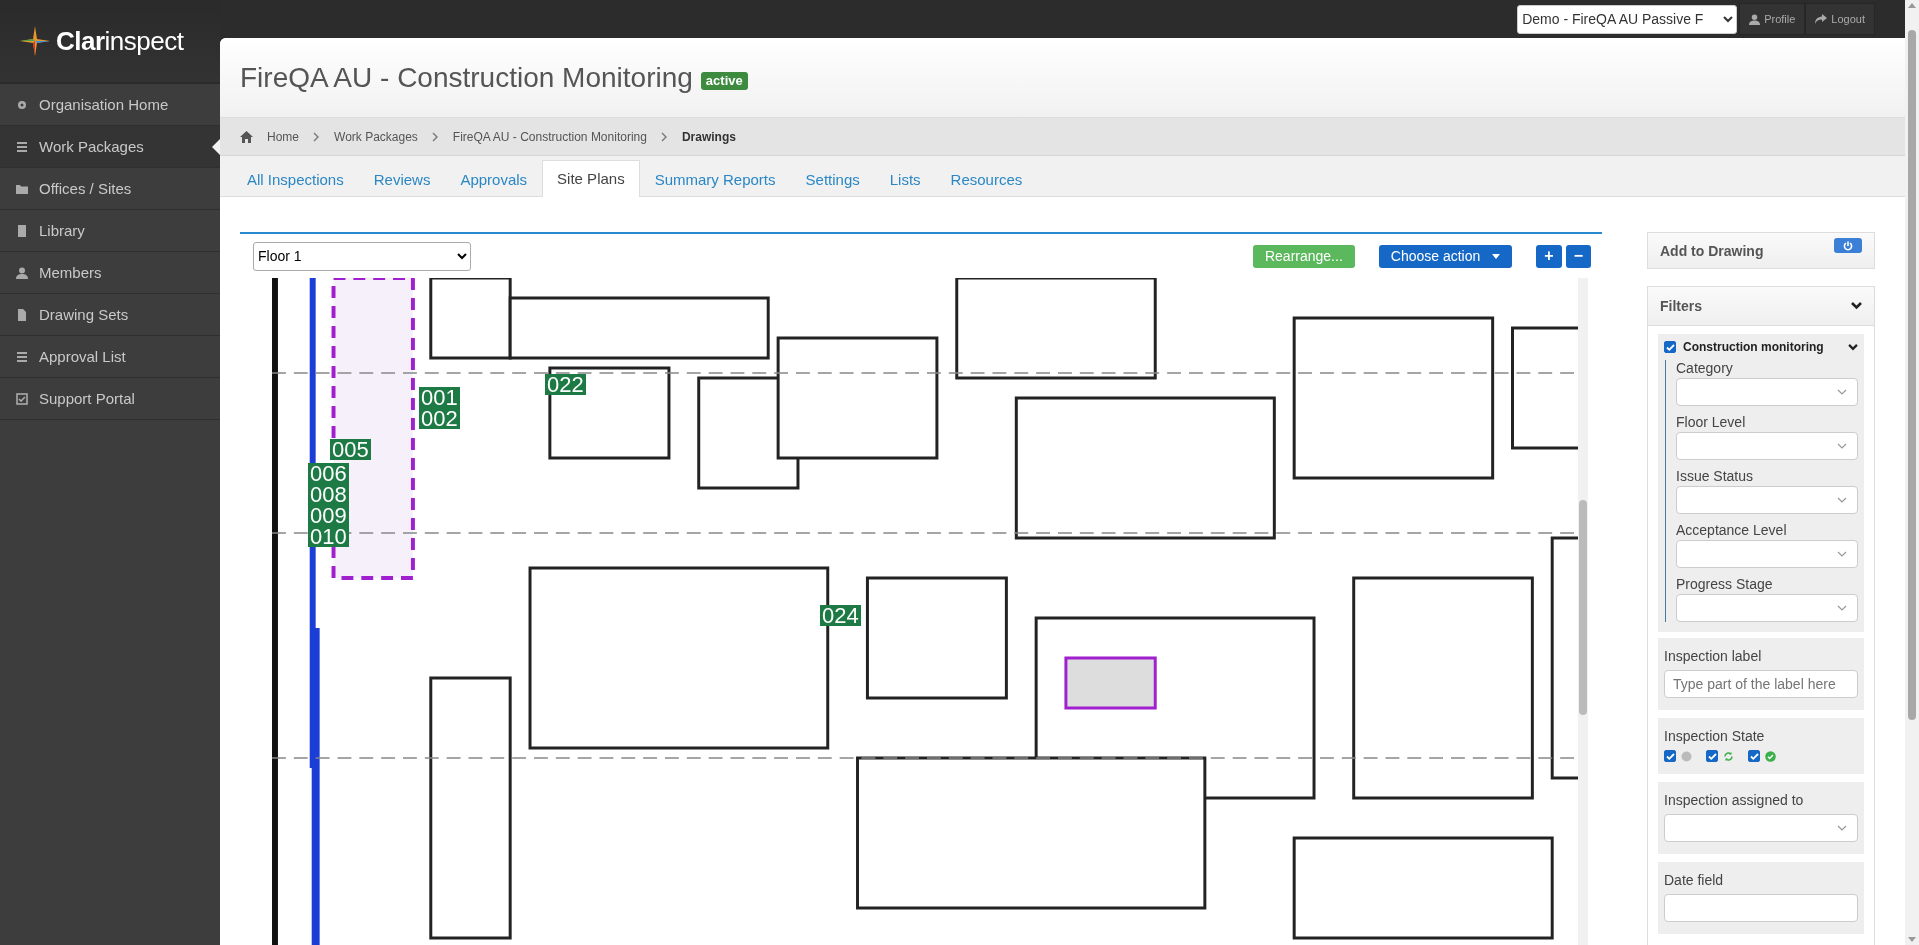  Describe the element at coordinates (1770, 756) in the screenshot. I see `check-circle-icon` at that location.